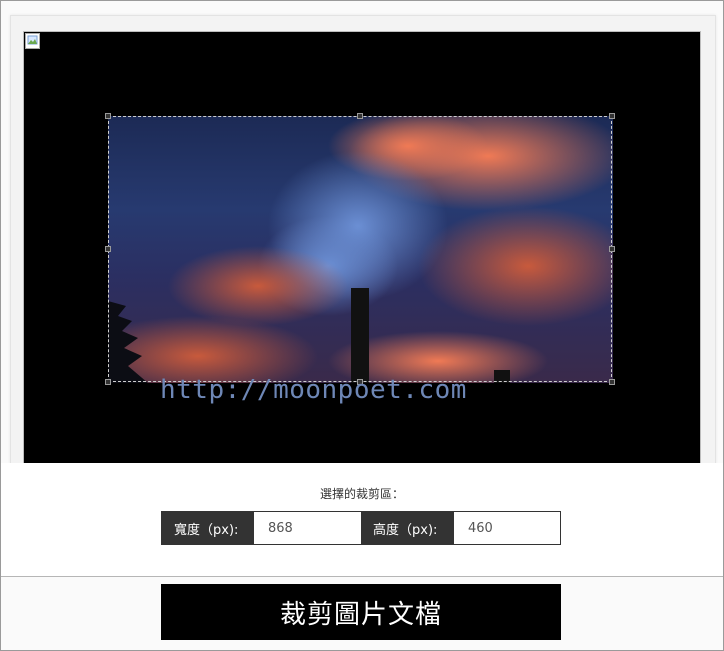 The image size is (724, 651). What do you see at coordinates (108, 116) in the screenshot?
I see `crop-handle-nw` at bounding box center [108, 116].